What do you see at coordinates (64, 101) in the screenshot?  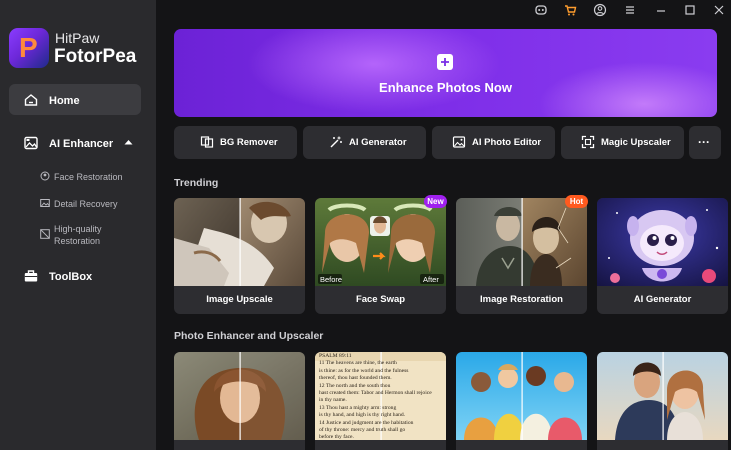 I see `sidebar-item-home-label: Home` at bounding box center [64, 101].